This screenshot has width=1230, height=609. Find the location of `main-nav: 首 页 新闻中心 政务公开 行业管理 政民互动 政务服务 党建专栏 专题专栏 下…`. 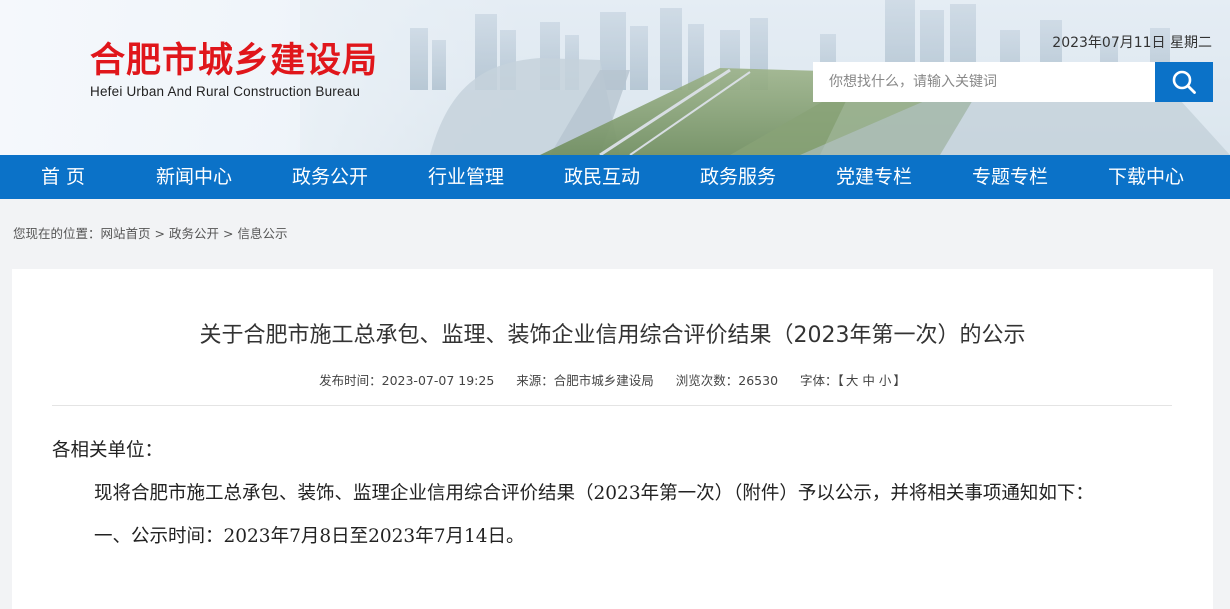

main-nav: 首 页 新闻中心 政务公开 行业管理 政民互动 政务服务 党建专栏 专题专栏 下… is located at coordinates (615, 177).